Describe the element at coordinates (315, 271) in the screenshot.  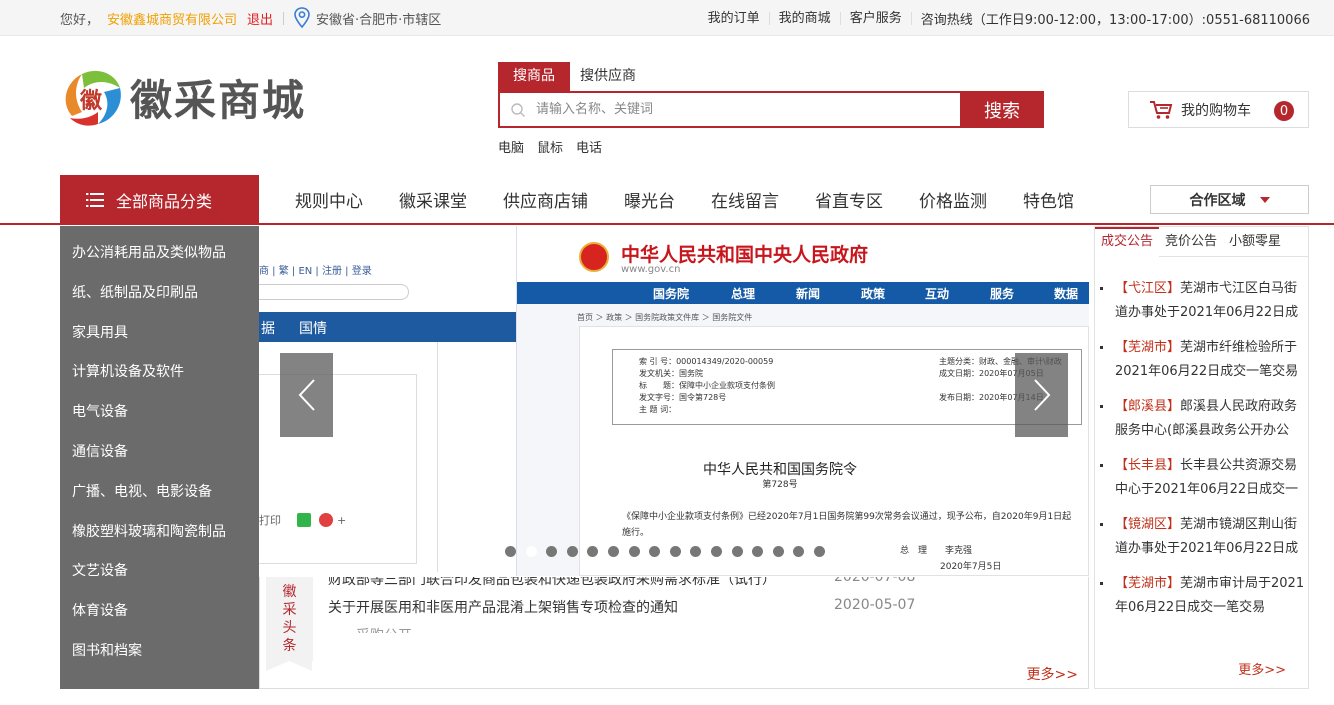
I see `slide-toolbar: 商 | 繁 | EN | 注册 | 登录` at that location.